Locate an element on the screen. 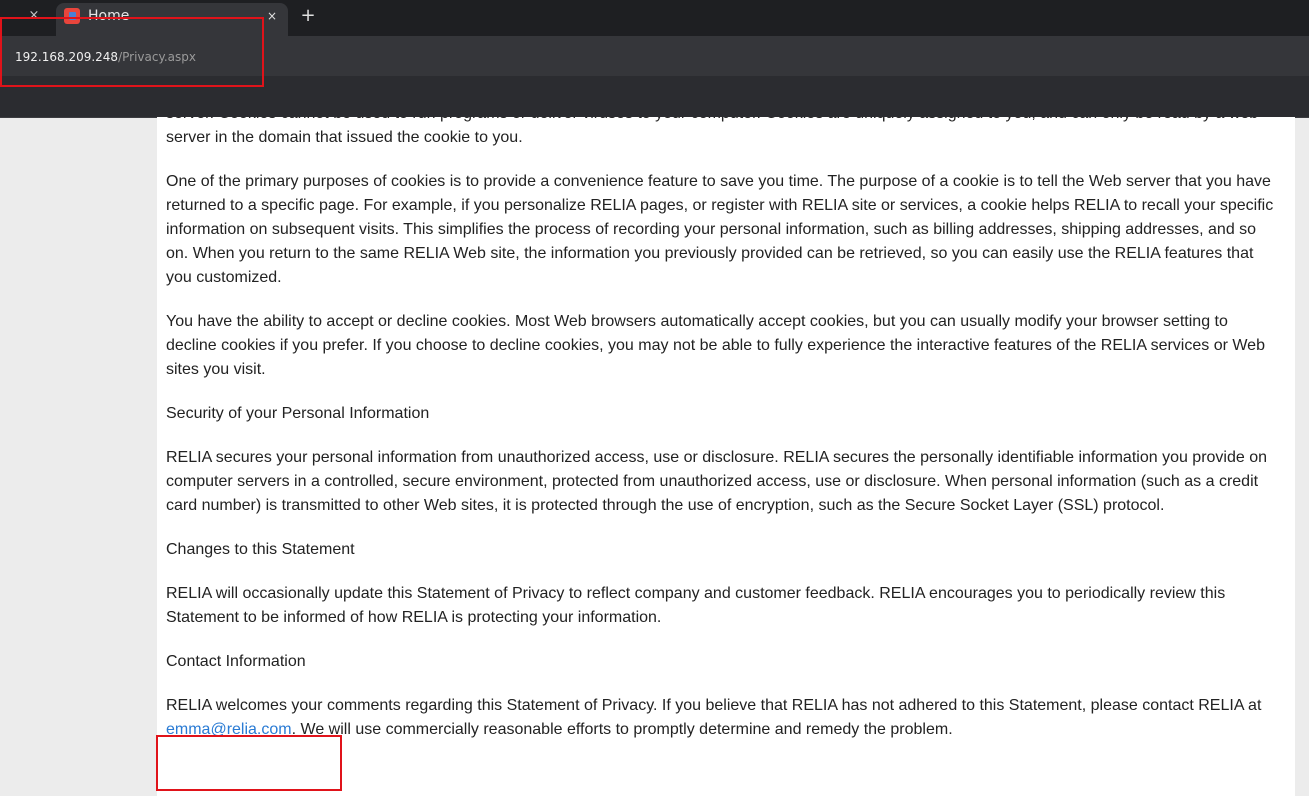 This screenshot has width=1309, height=796. security-heading: Security of your Personal Information is located at coordinates (298, 413).